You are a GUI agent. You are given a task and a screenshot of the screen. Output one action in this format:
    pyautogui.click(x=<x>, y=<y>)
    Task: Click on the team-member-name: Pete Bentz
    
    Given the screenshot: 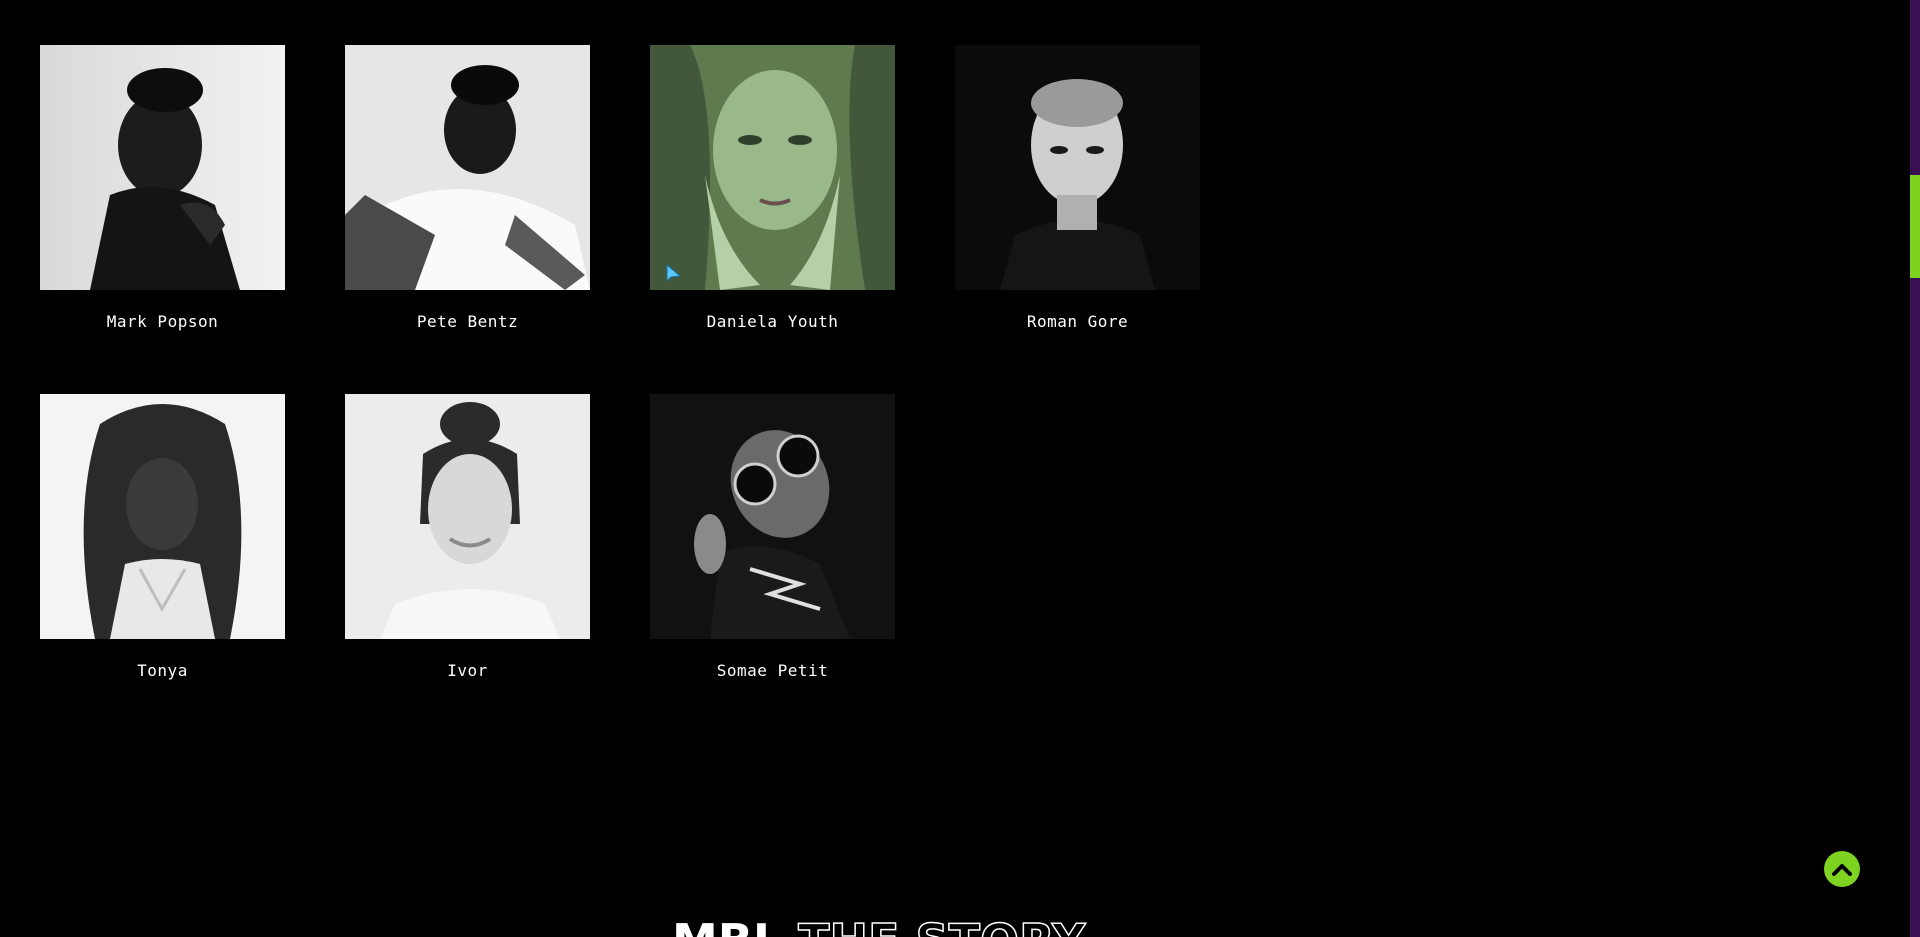 What is the action you would take?
    pyautogui.click(x=467, y=321)
    